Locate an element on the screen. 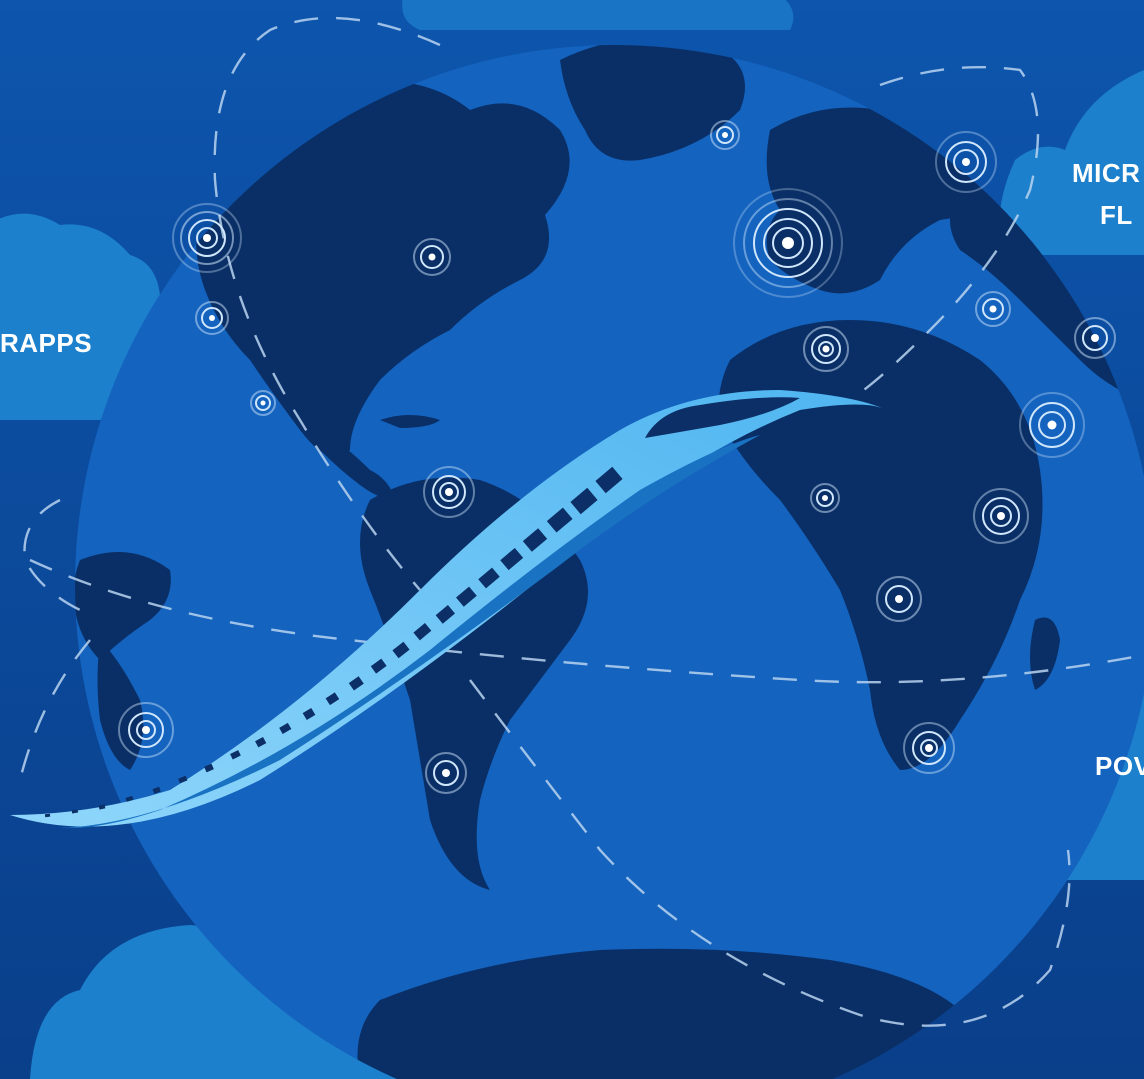  left-cloud-label: RAPPS is located at coordinates (46, 343).